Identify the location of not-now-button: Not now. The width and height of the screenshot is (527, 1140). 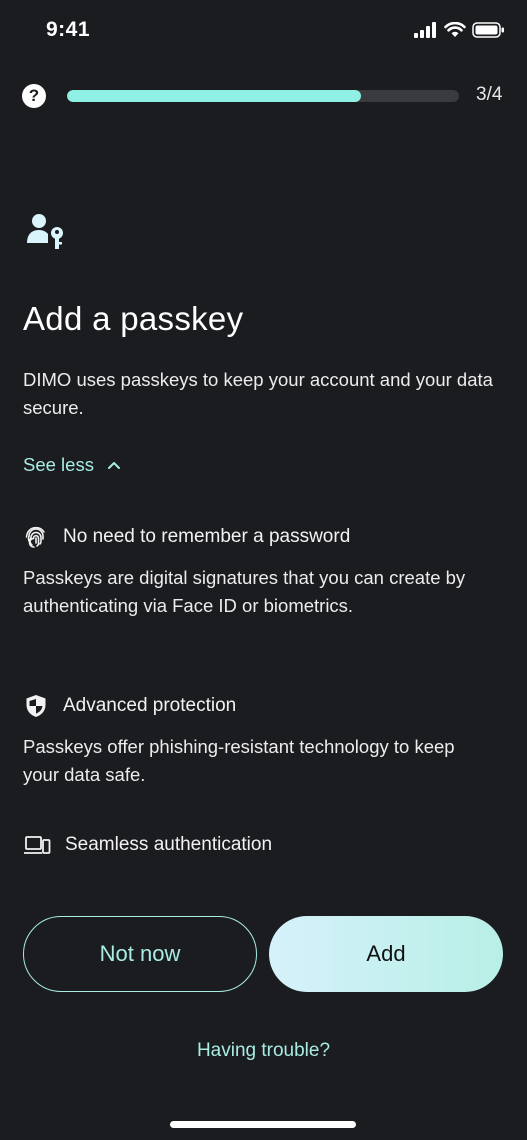
(140, 954).